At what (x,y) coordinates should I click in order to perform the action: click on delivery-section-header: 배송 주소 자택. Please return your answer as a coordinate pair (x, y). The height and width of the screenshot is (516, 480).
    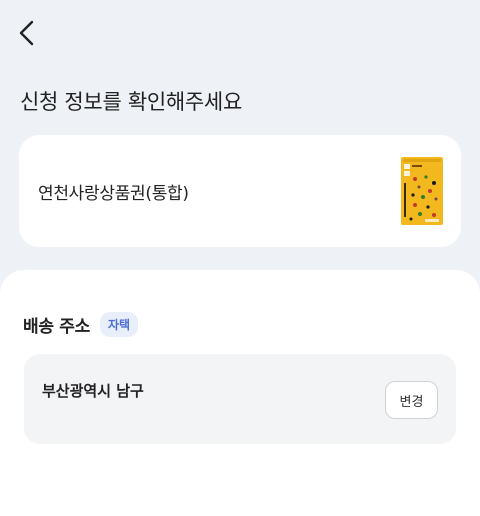
    Looking at the image, I should click on (81, 324).